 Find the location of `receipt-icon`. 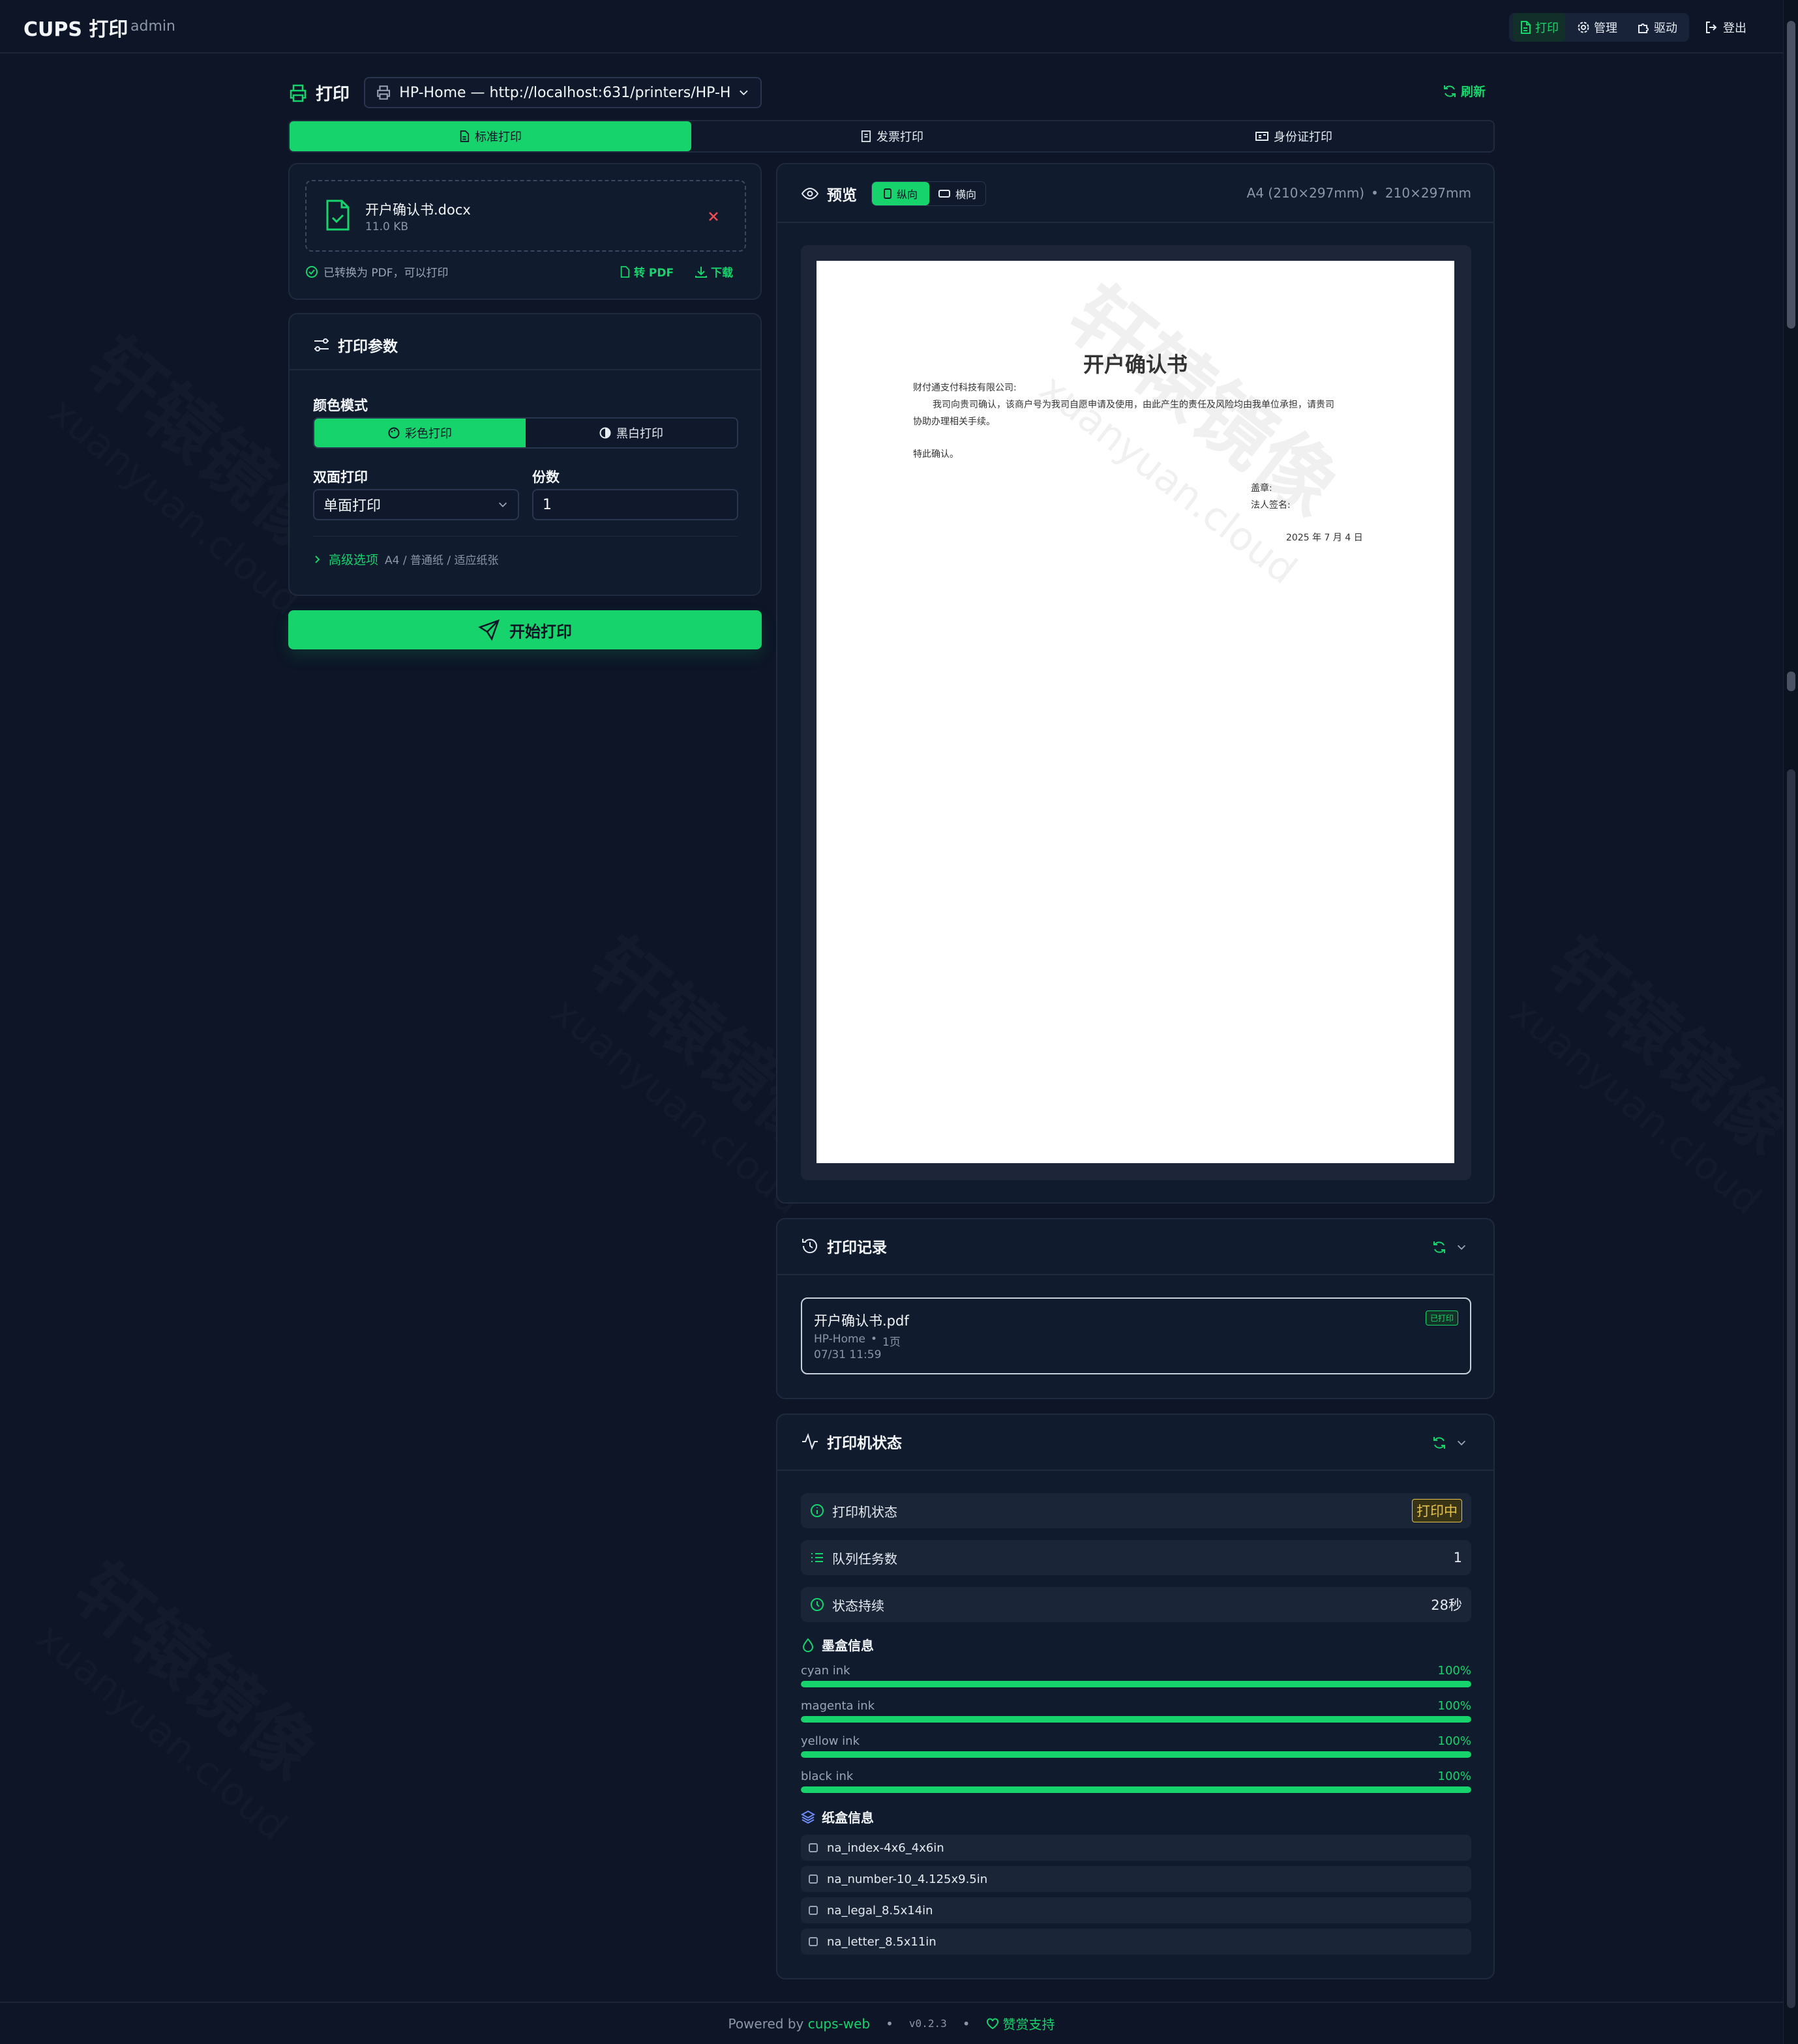

receipt-icon is located at coordinates (866, 136).